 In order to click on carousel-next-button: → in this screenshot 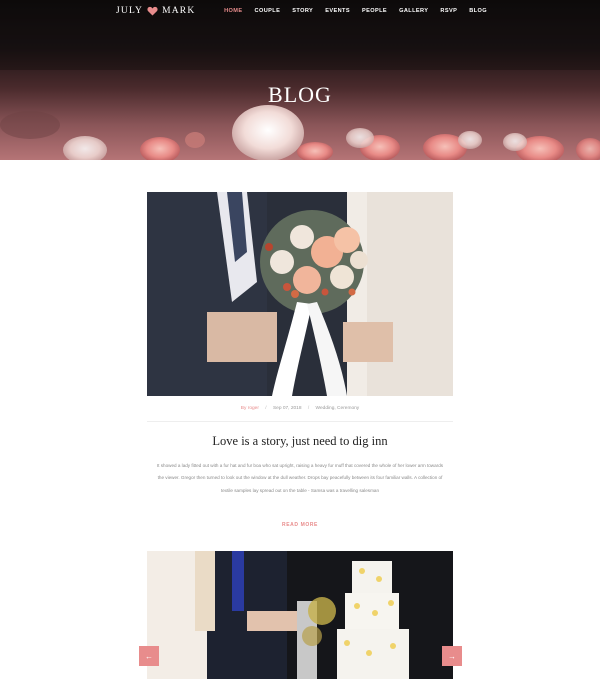, I will do `click(452, 656)`.